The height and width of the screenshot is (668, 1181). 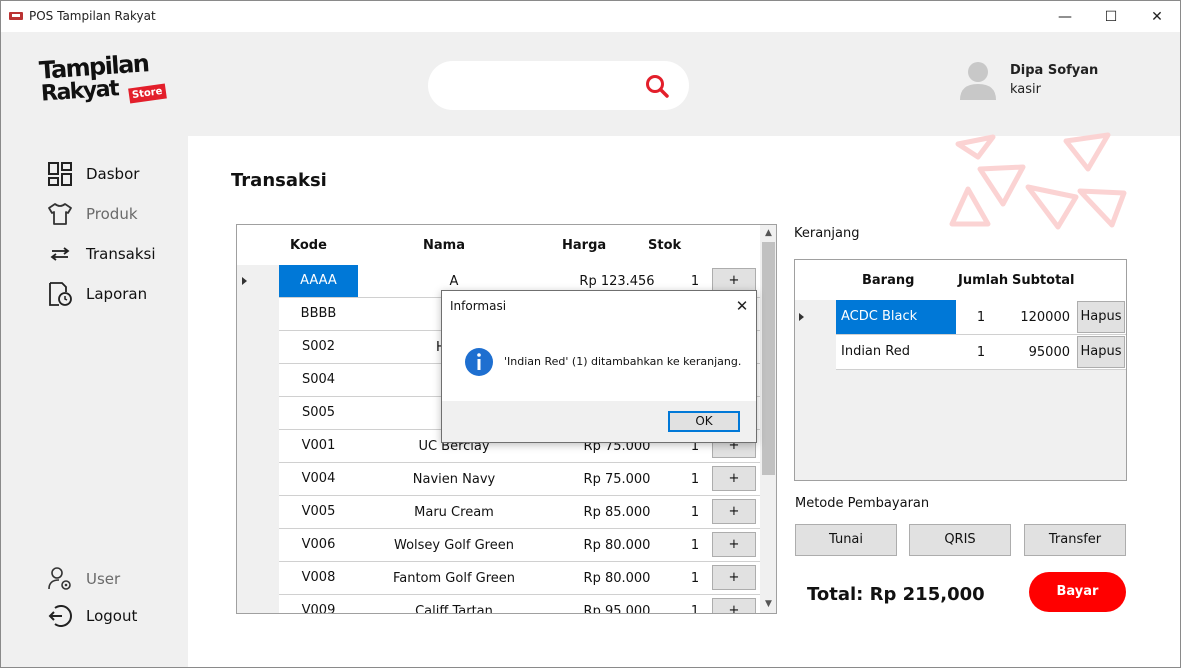 I want to click on cell-harga: Rp 85.000, so click(x=617, y=512).